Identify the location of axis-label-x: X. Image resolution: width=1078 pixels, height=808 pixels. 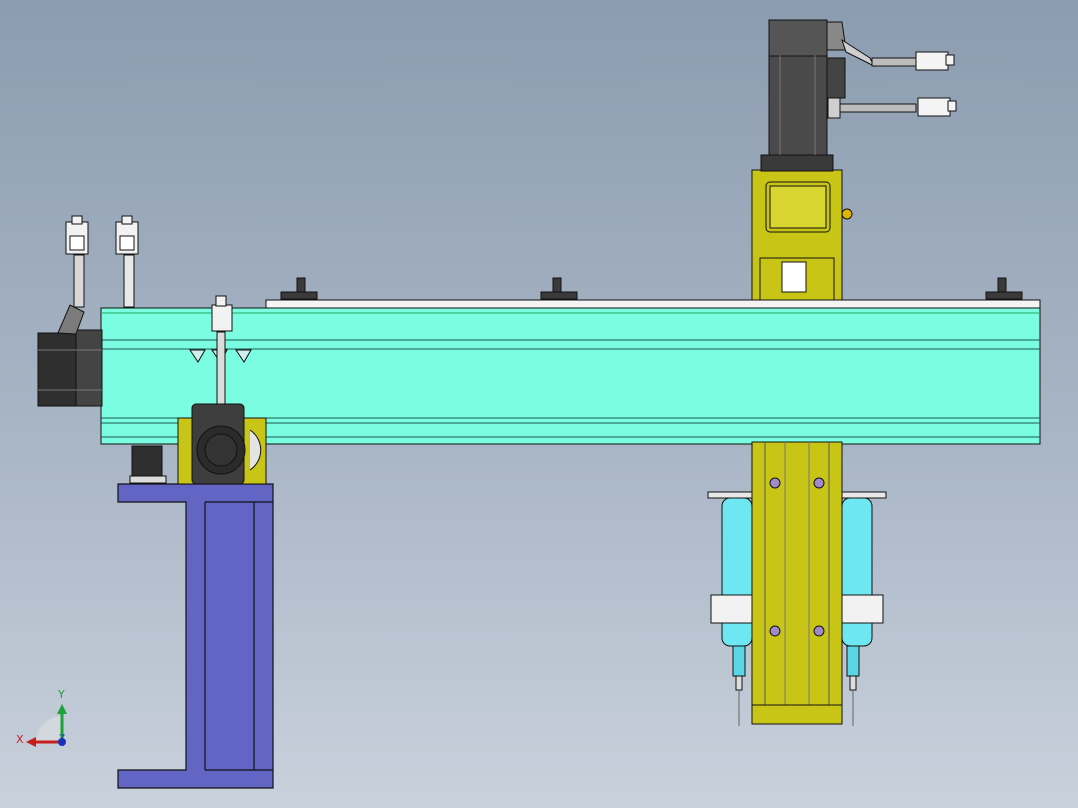
(20, 739).